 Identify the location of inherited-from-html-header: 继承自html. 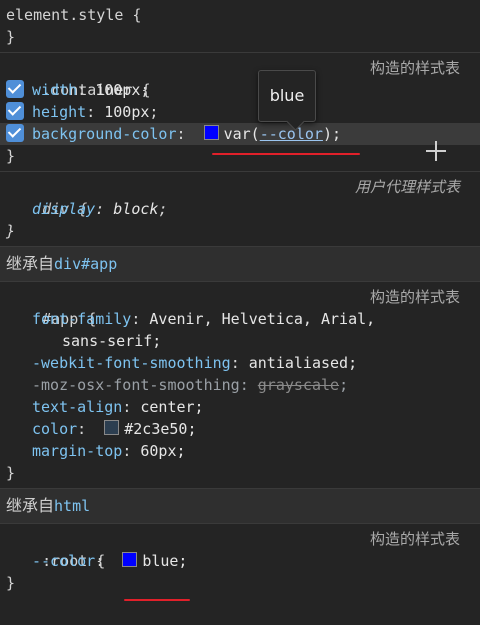
(240, 506).